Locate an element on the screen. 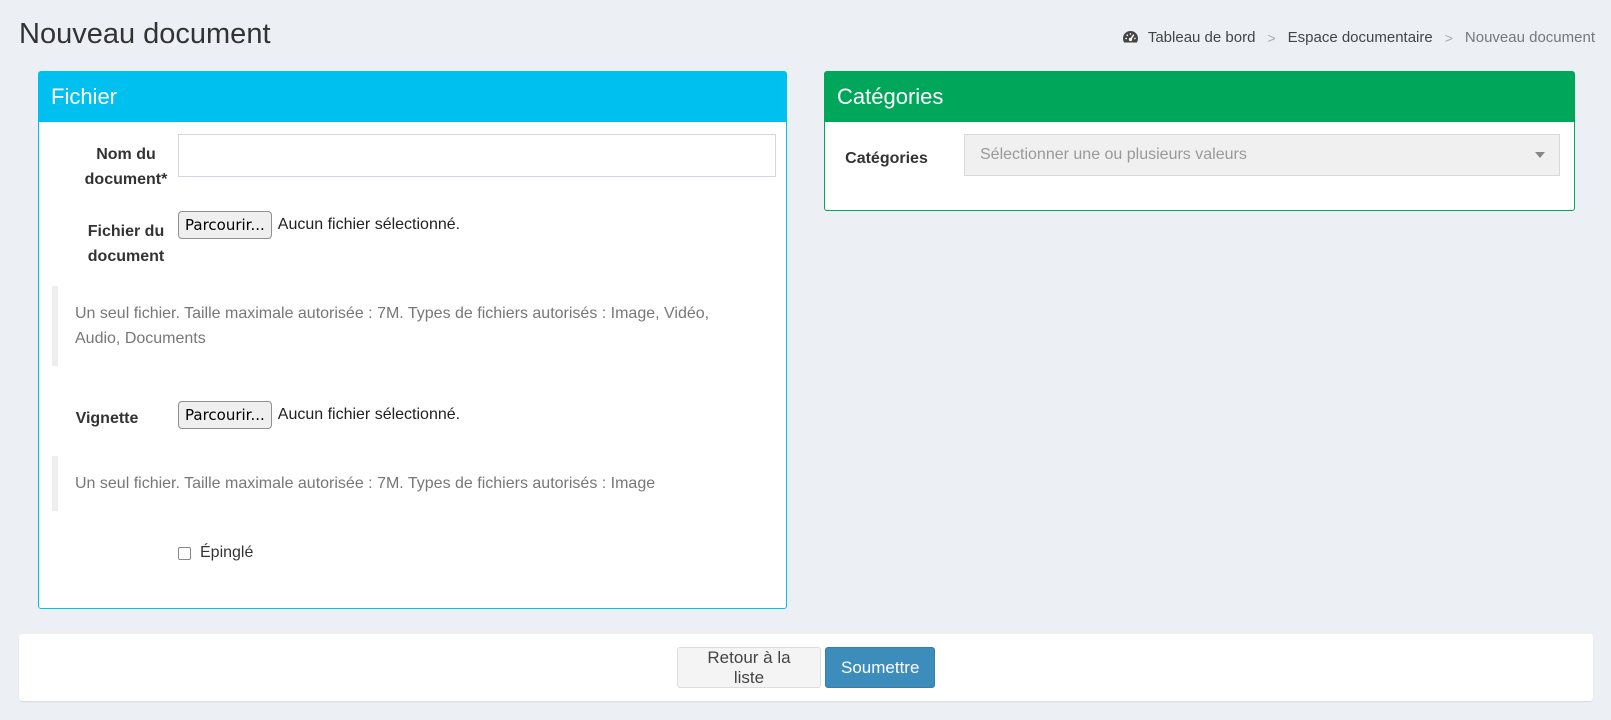  pinned-label: Épinglé is located at coordinates (227, 552).